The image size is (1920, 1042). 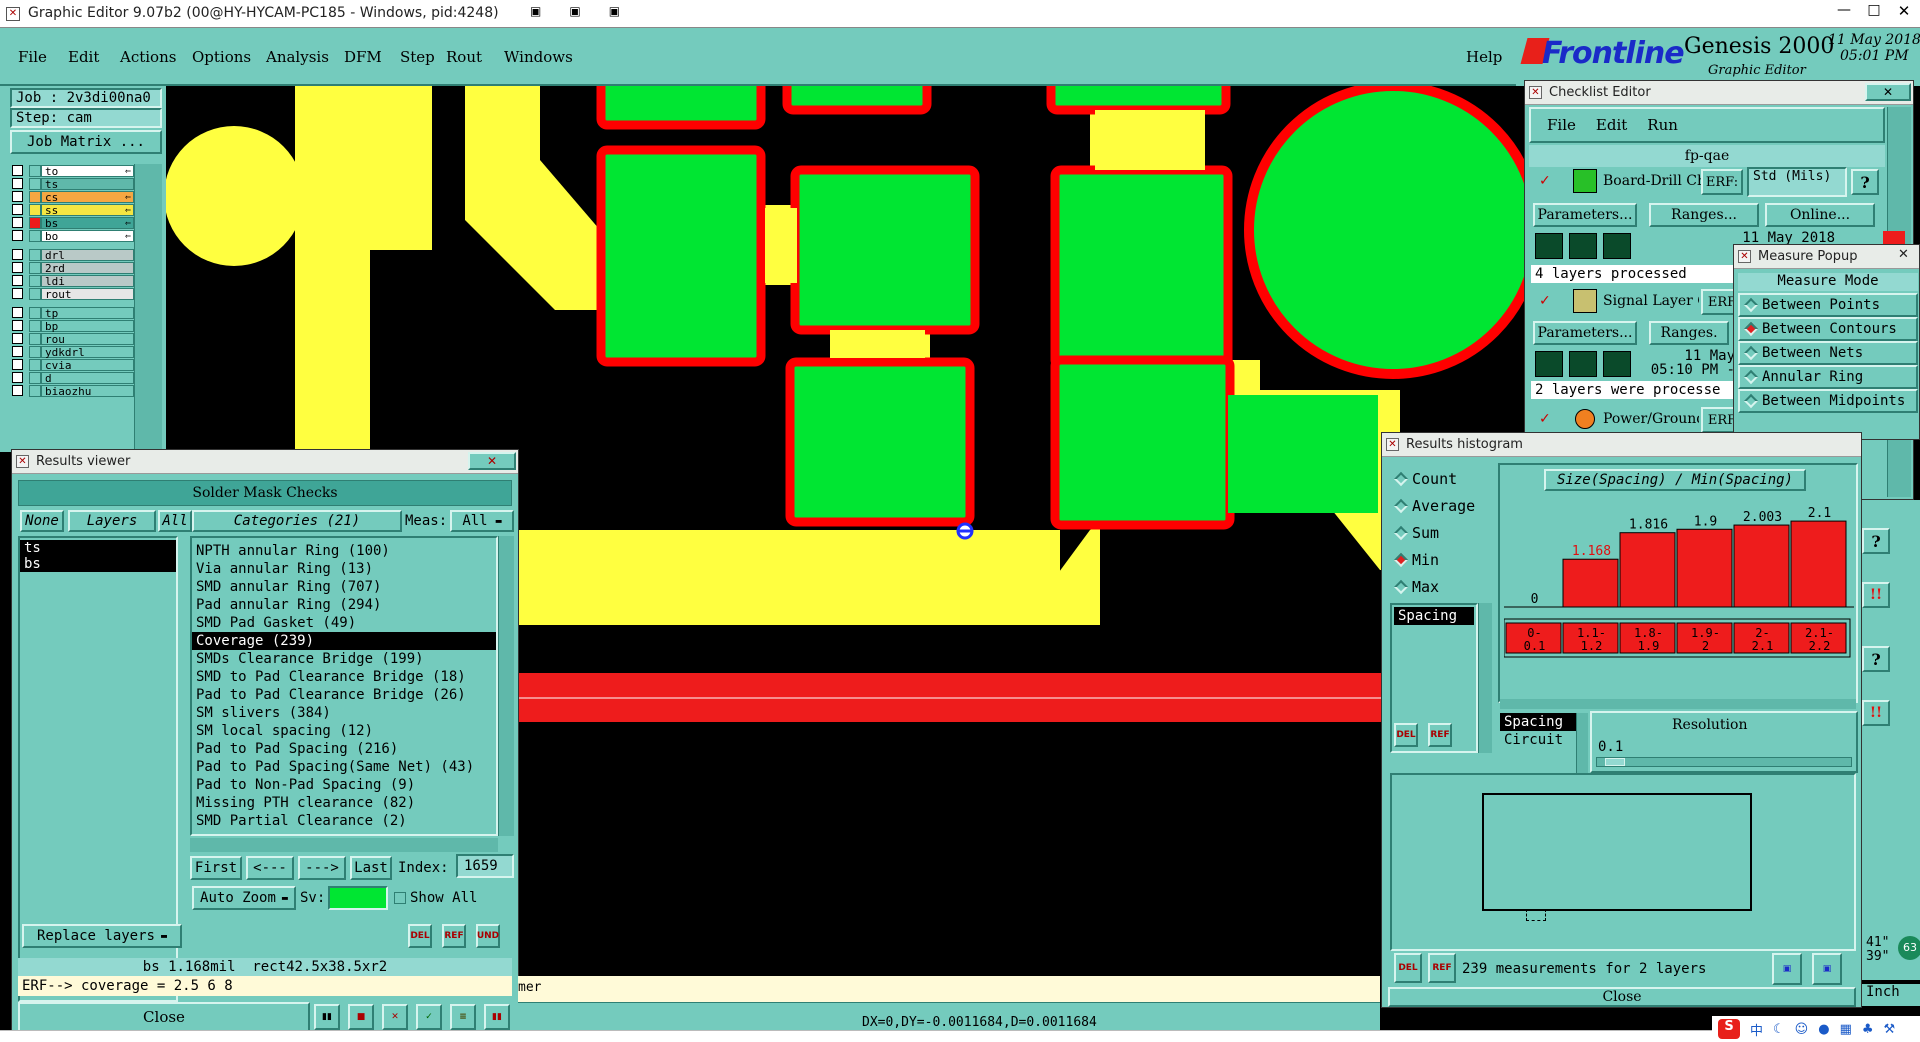 What do you see at coordinates (98, 564) in the screenshot?
I see `list-item: bs` at bounding box center [98, 564].